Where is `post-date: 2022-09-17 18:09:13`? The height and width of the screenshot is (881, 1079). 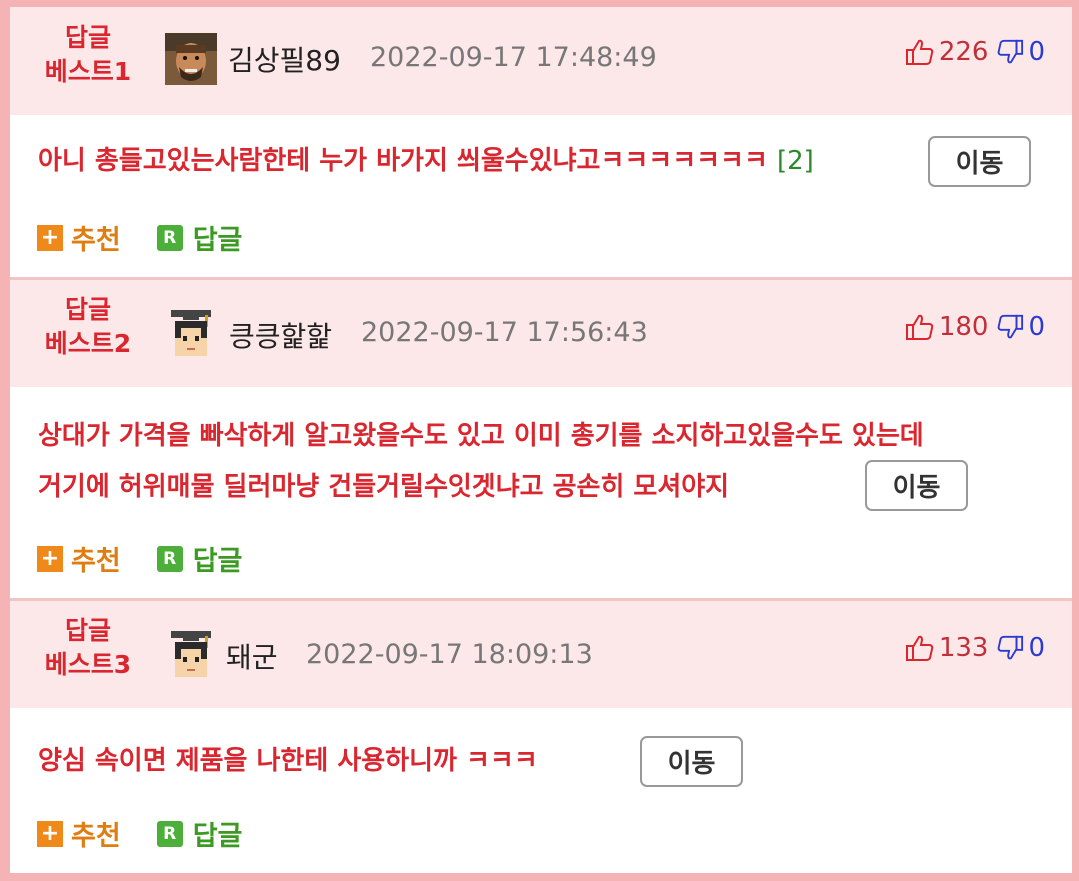
post-date: 2022-09-17 18:09:13 is located at coordinates (449, 654).